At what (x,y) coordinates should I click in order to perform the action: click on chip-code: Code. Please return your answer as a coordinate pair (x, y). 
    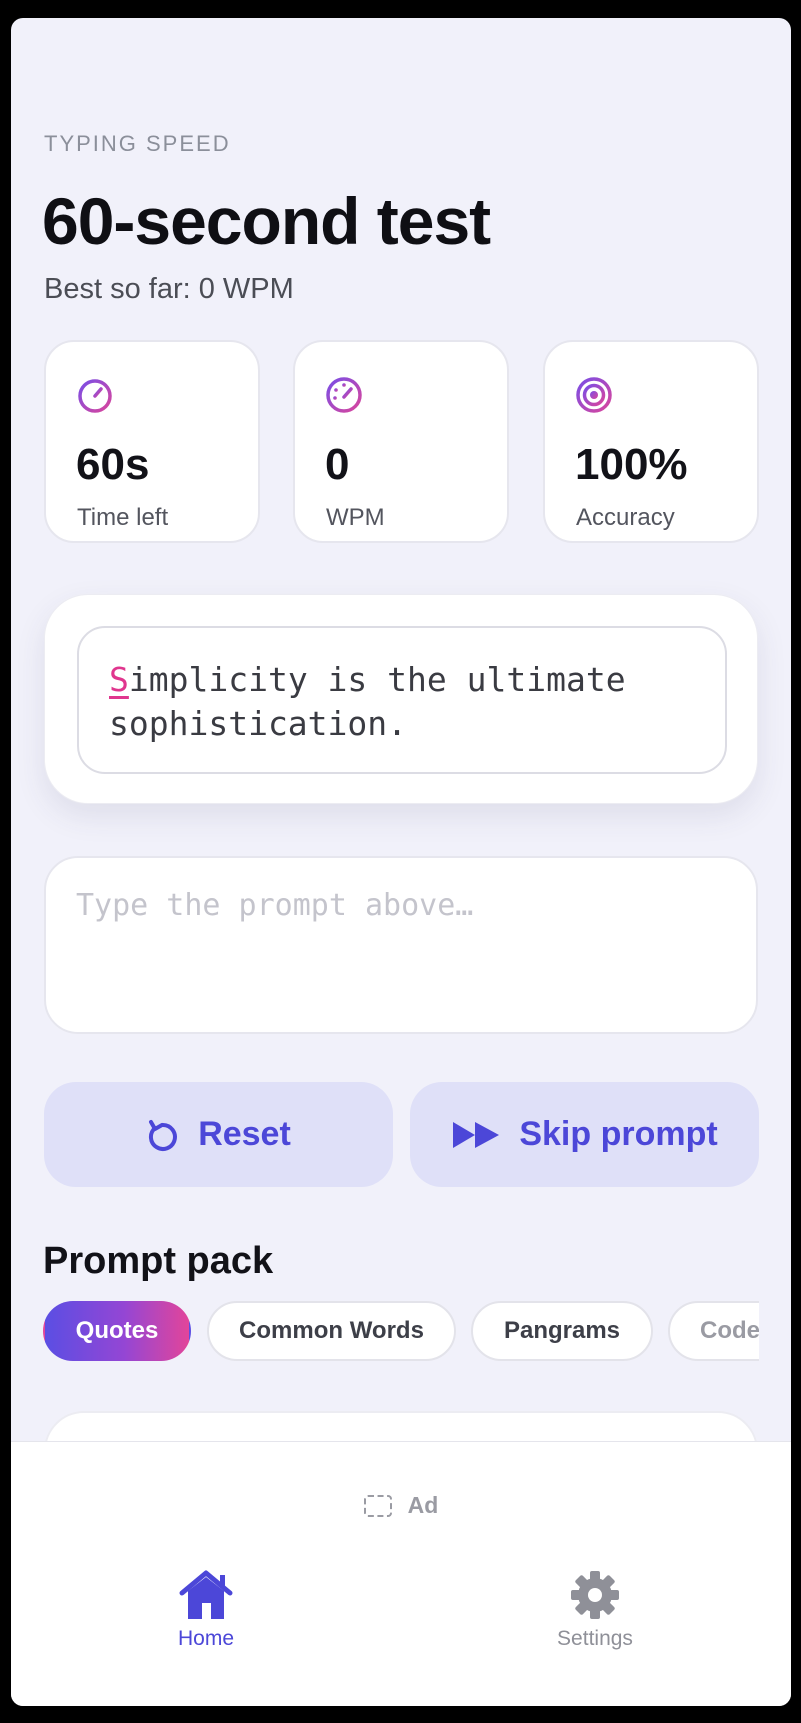
    Looking at the image, I should click on (713, 1331).